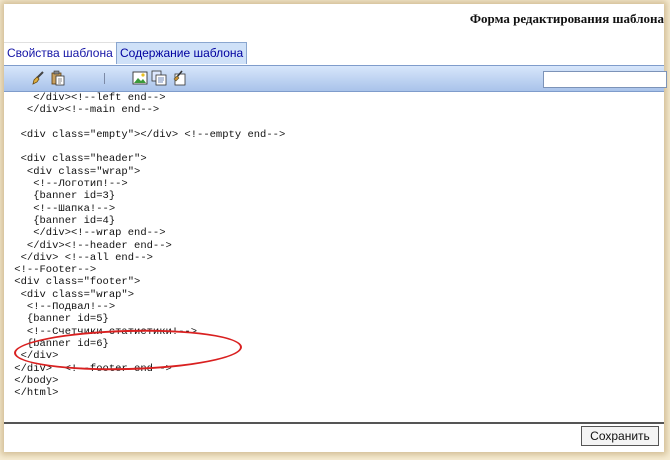 This screenshot has height=460, width=670. Describe the element at coordinates (178, 78) in the screenshot. I see `format-icon` at that location.